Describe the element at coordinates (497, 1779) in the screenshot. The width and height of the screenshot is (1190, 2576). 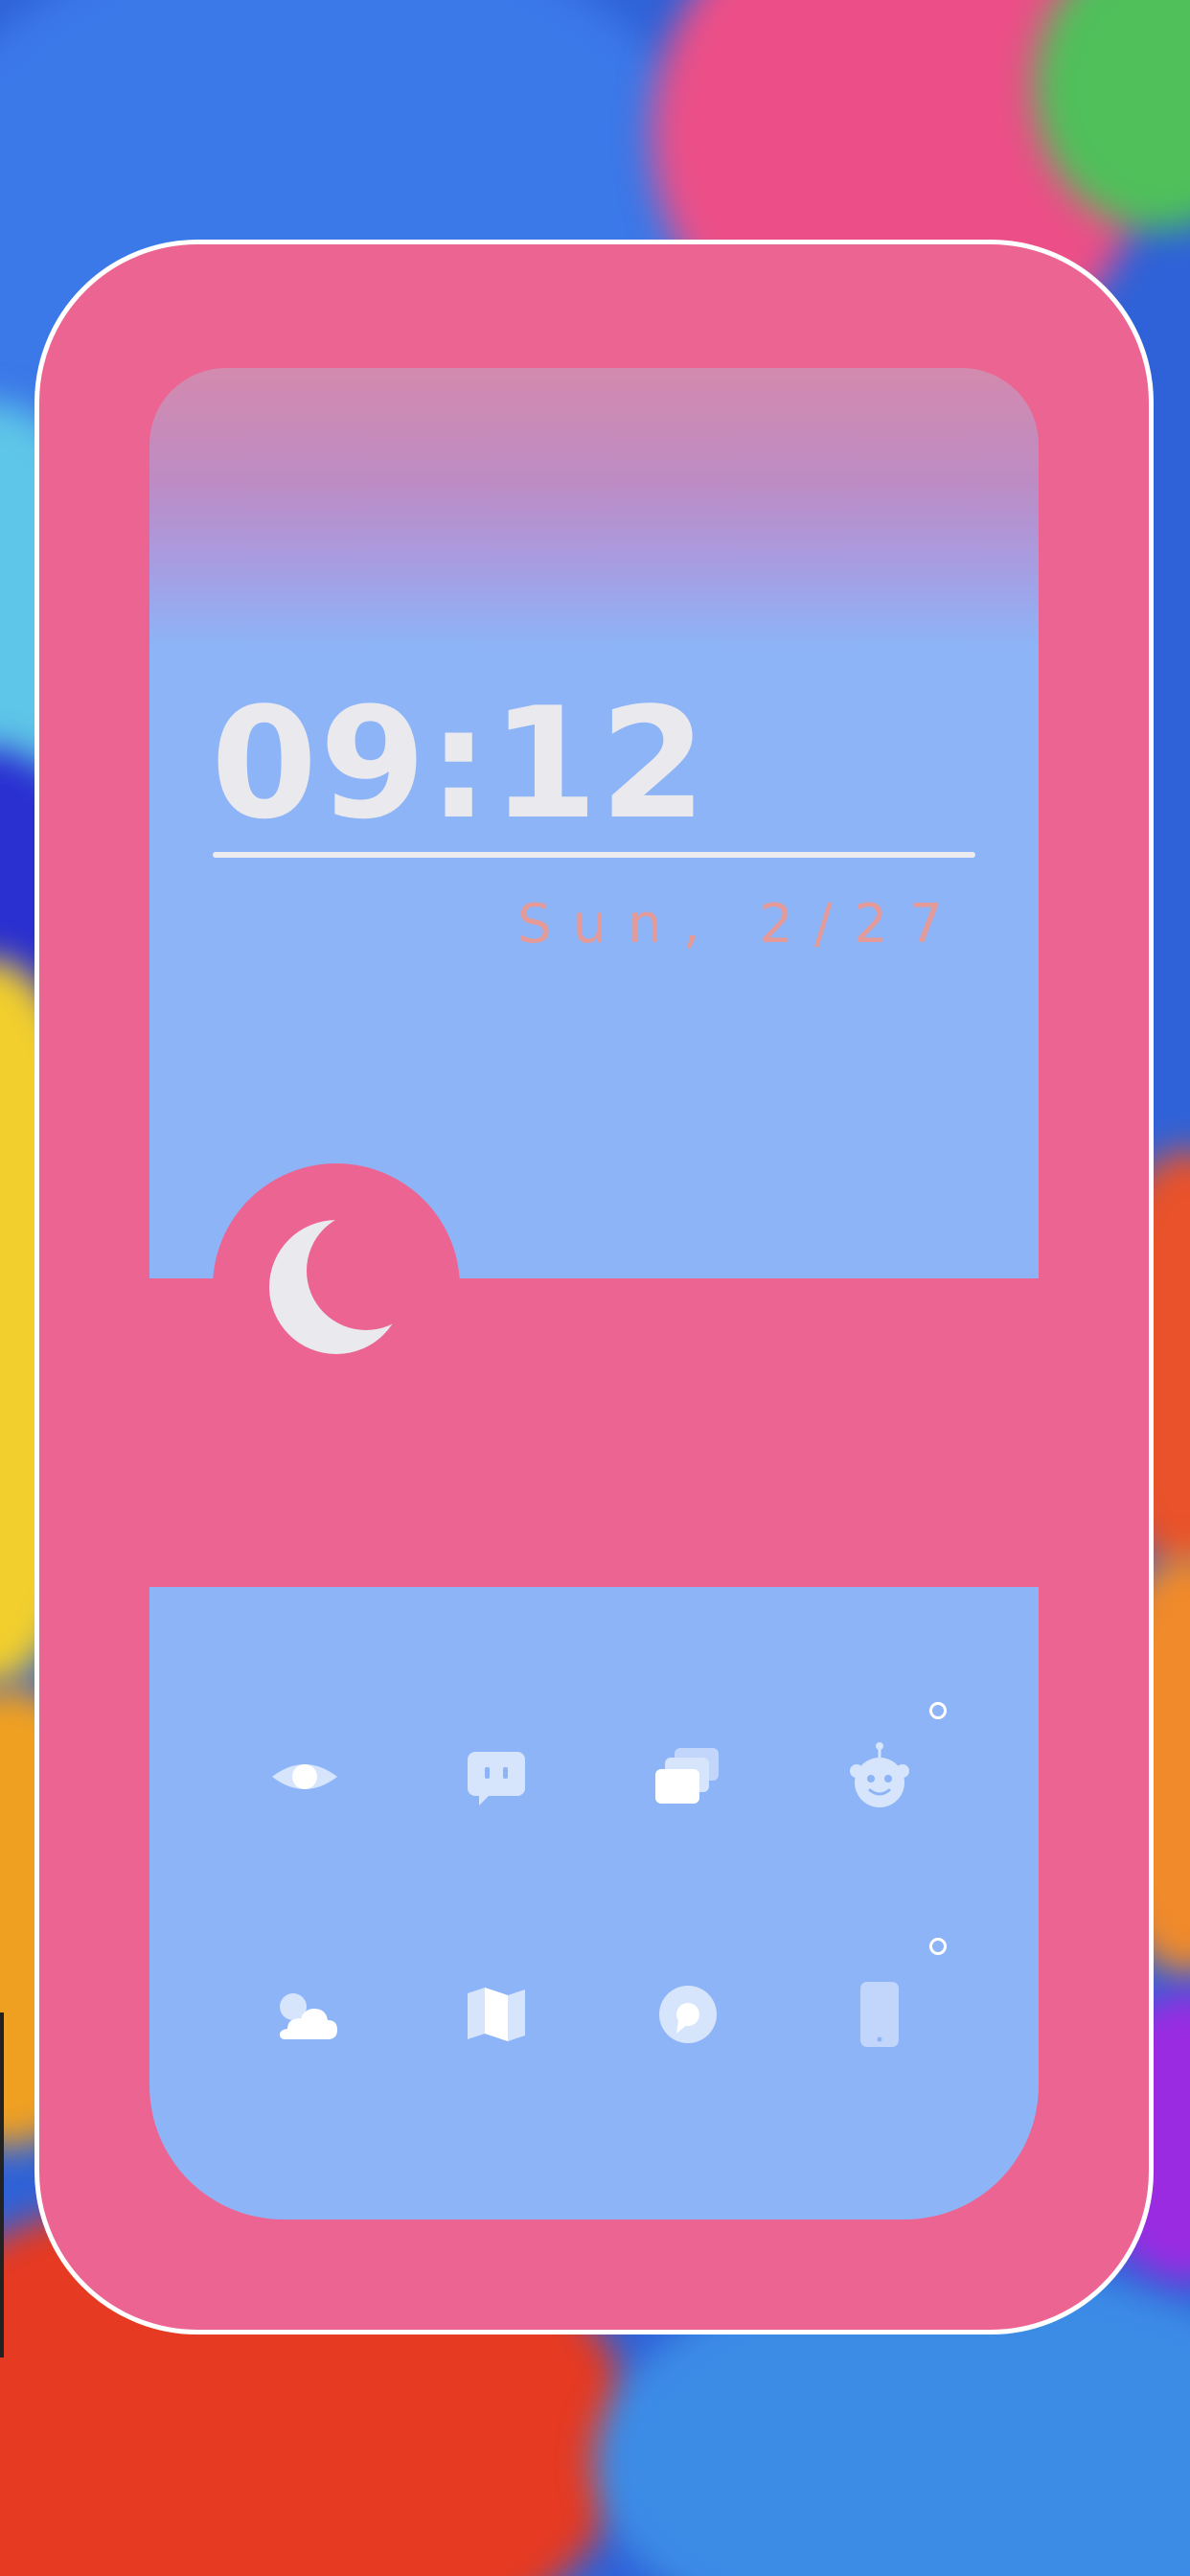
I see `chat-bubble-icon` at that location.